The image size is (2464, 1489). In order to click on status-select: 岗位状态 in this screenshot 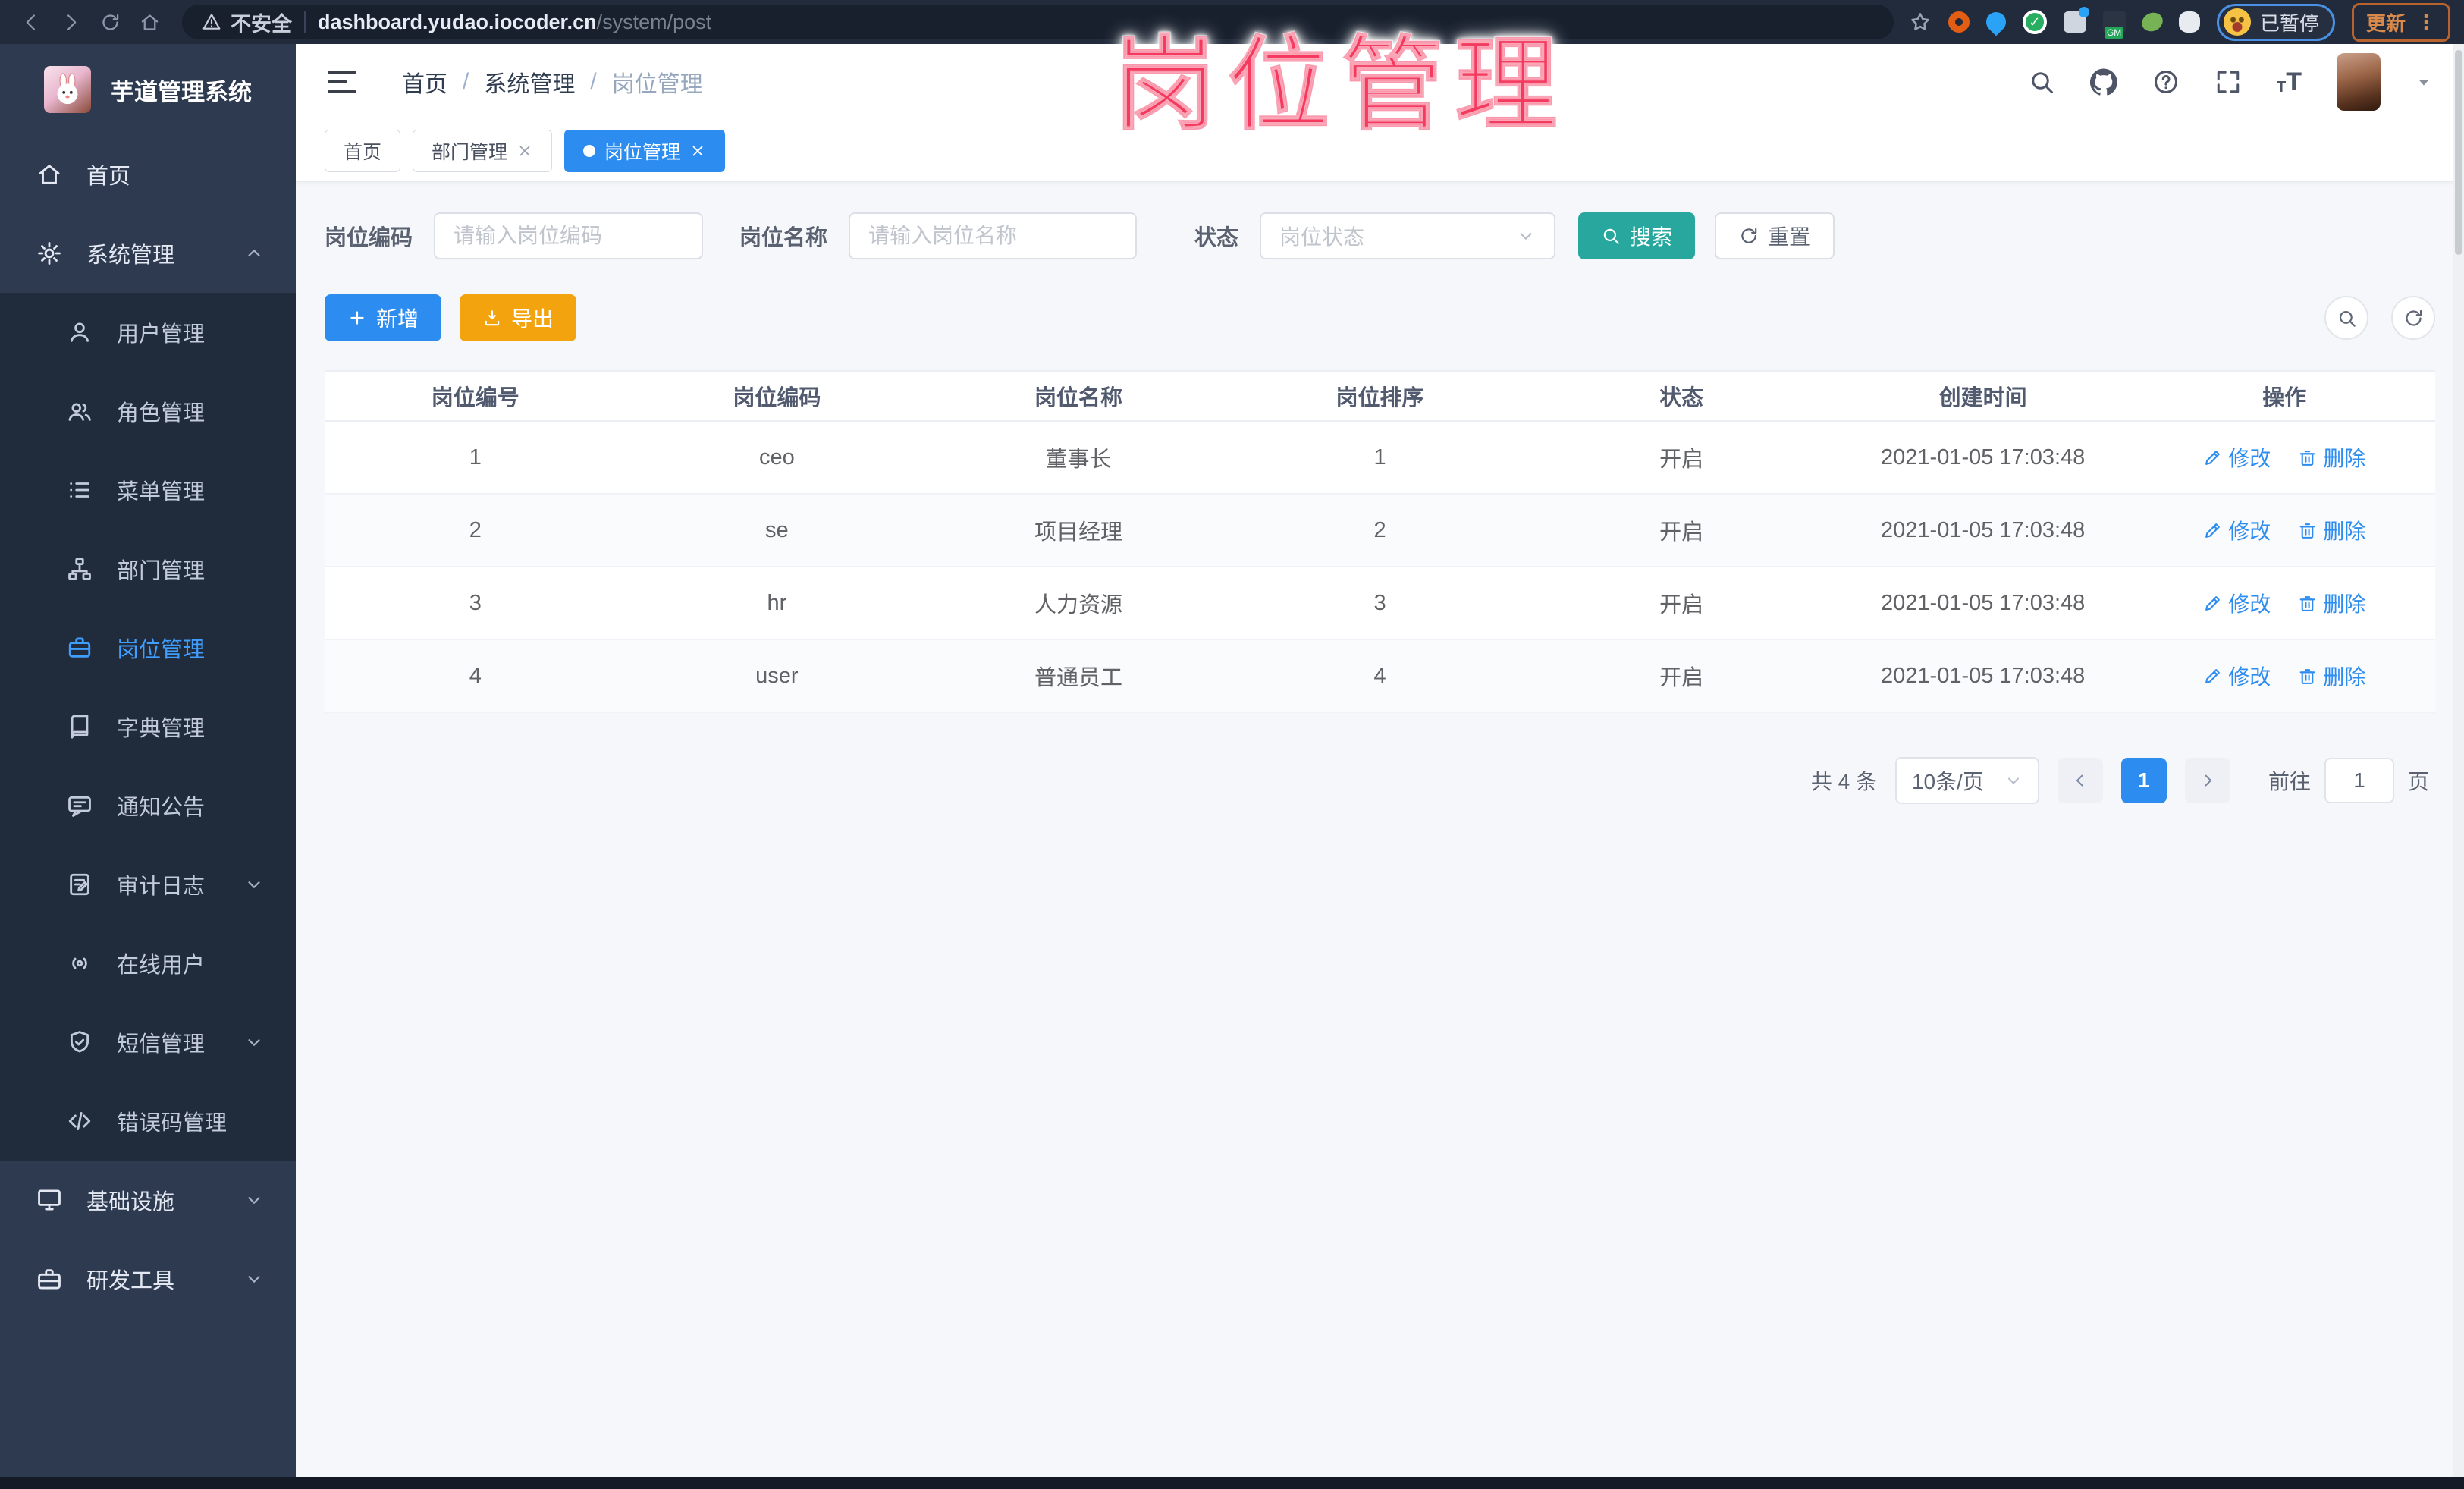, I will do `click(1408, 235)`.